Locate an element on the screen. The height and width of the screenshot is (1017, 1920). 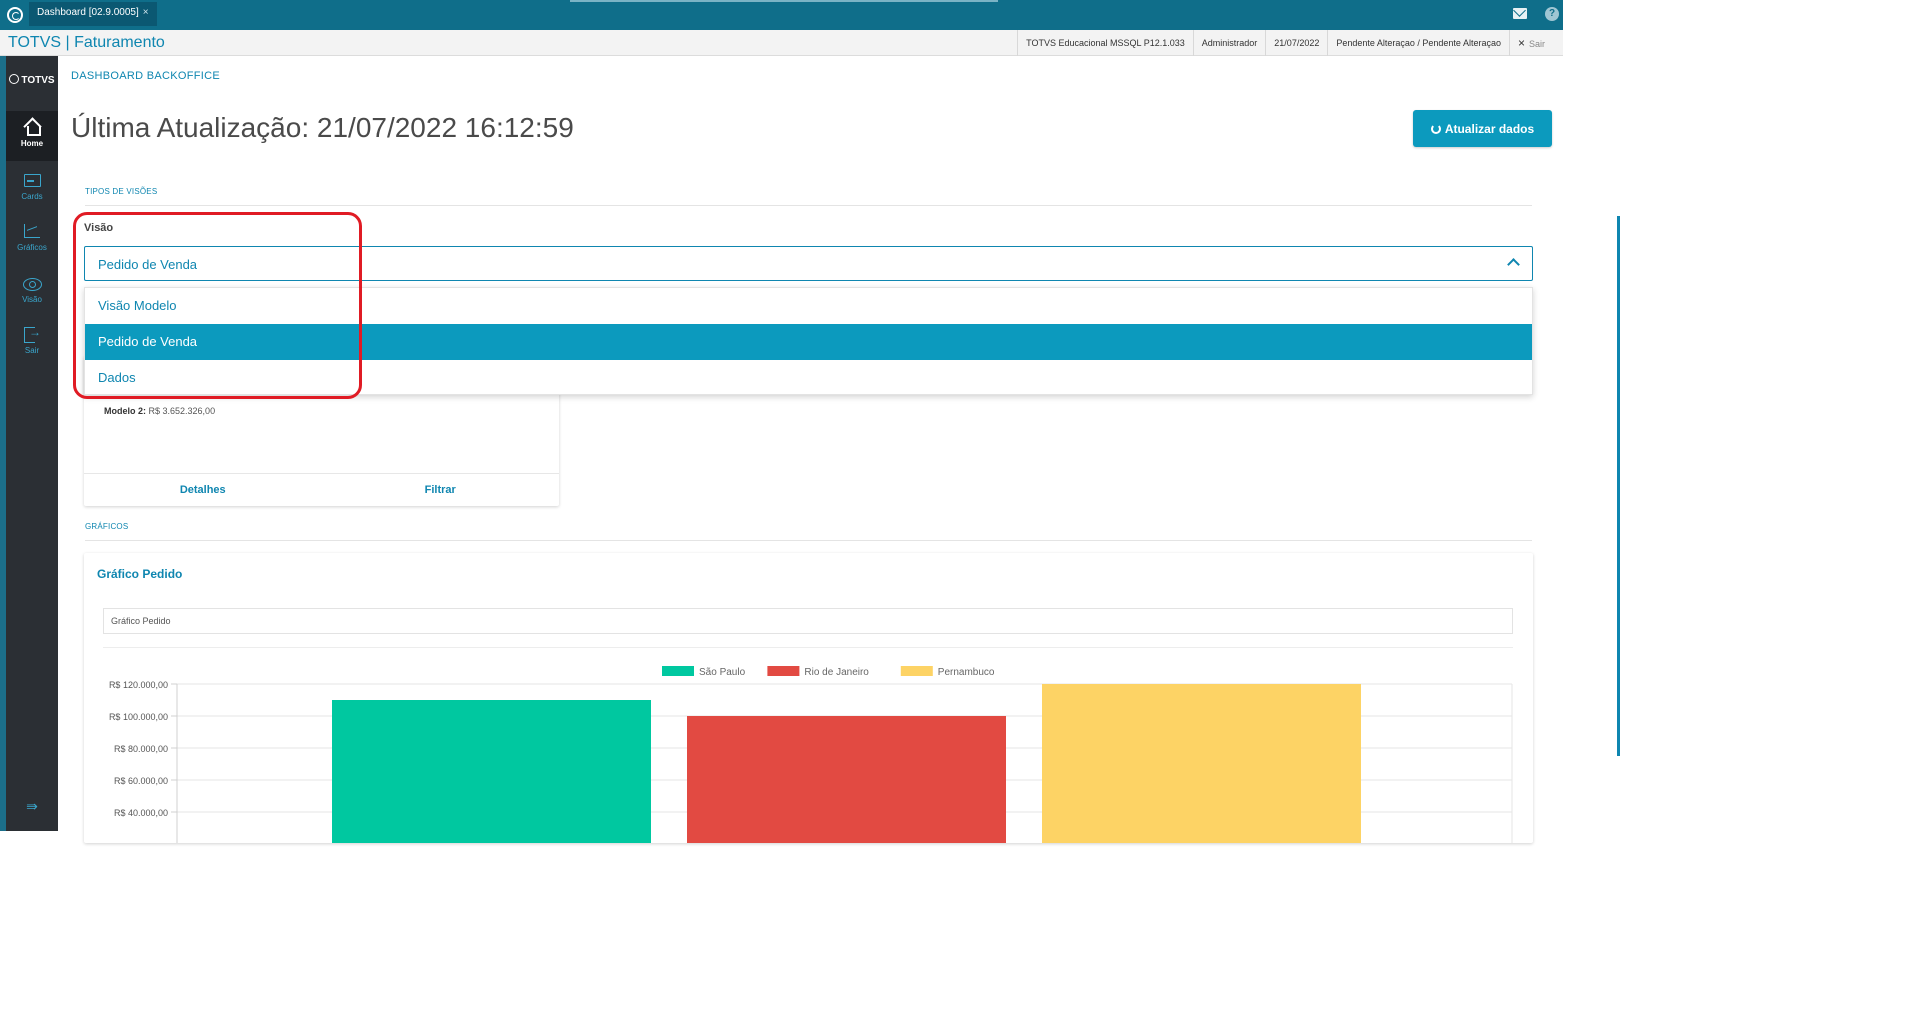
top-tab-bar: Dashboard [02.9.0005] × ? is located at coordinates (781, 15).